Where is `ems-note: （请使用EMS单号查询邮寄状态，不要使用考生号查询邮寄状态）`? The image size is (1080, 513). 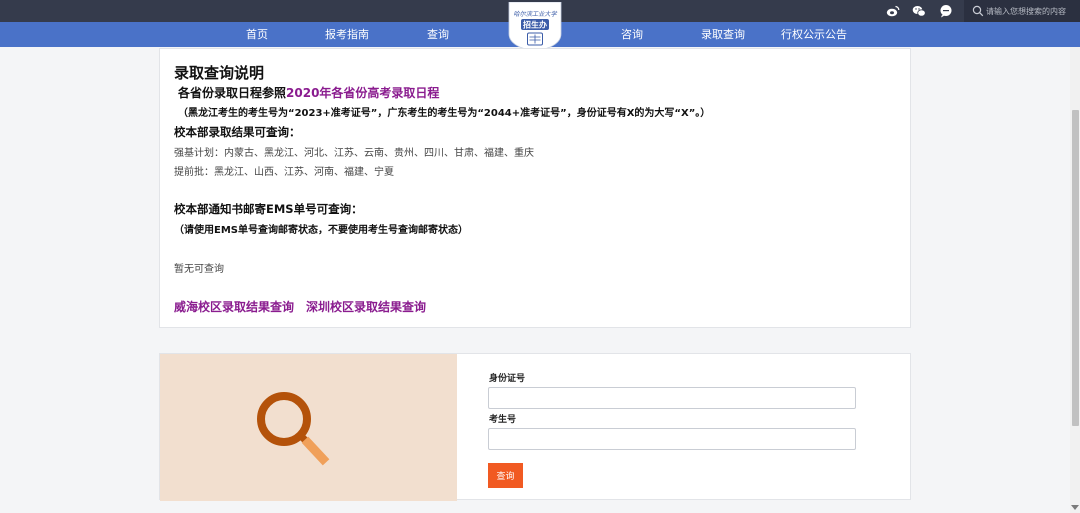 ems-note: （请使用EMS单号查询邮寄状态，不要使用考生号查询邮寄状态） is located at coordinates (321, 230).